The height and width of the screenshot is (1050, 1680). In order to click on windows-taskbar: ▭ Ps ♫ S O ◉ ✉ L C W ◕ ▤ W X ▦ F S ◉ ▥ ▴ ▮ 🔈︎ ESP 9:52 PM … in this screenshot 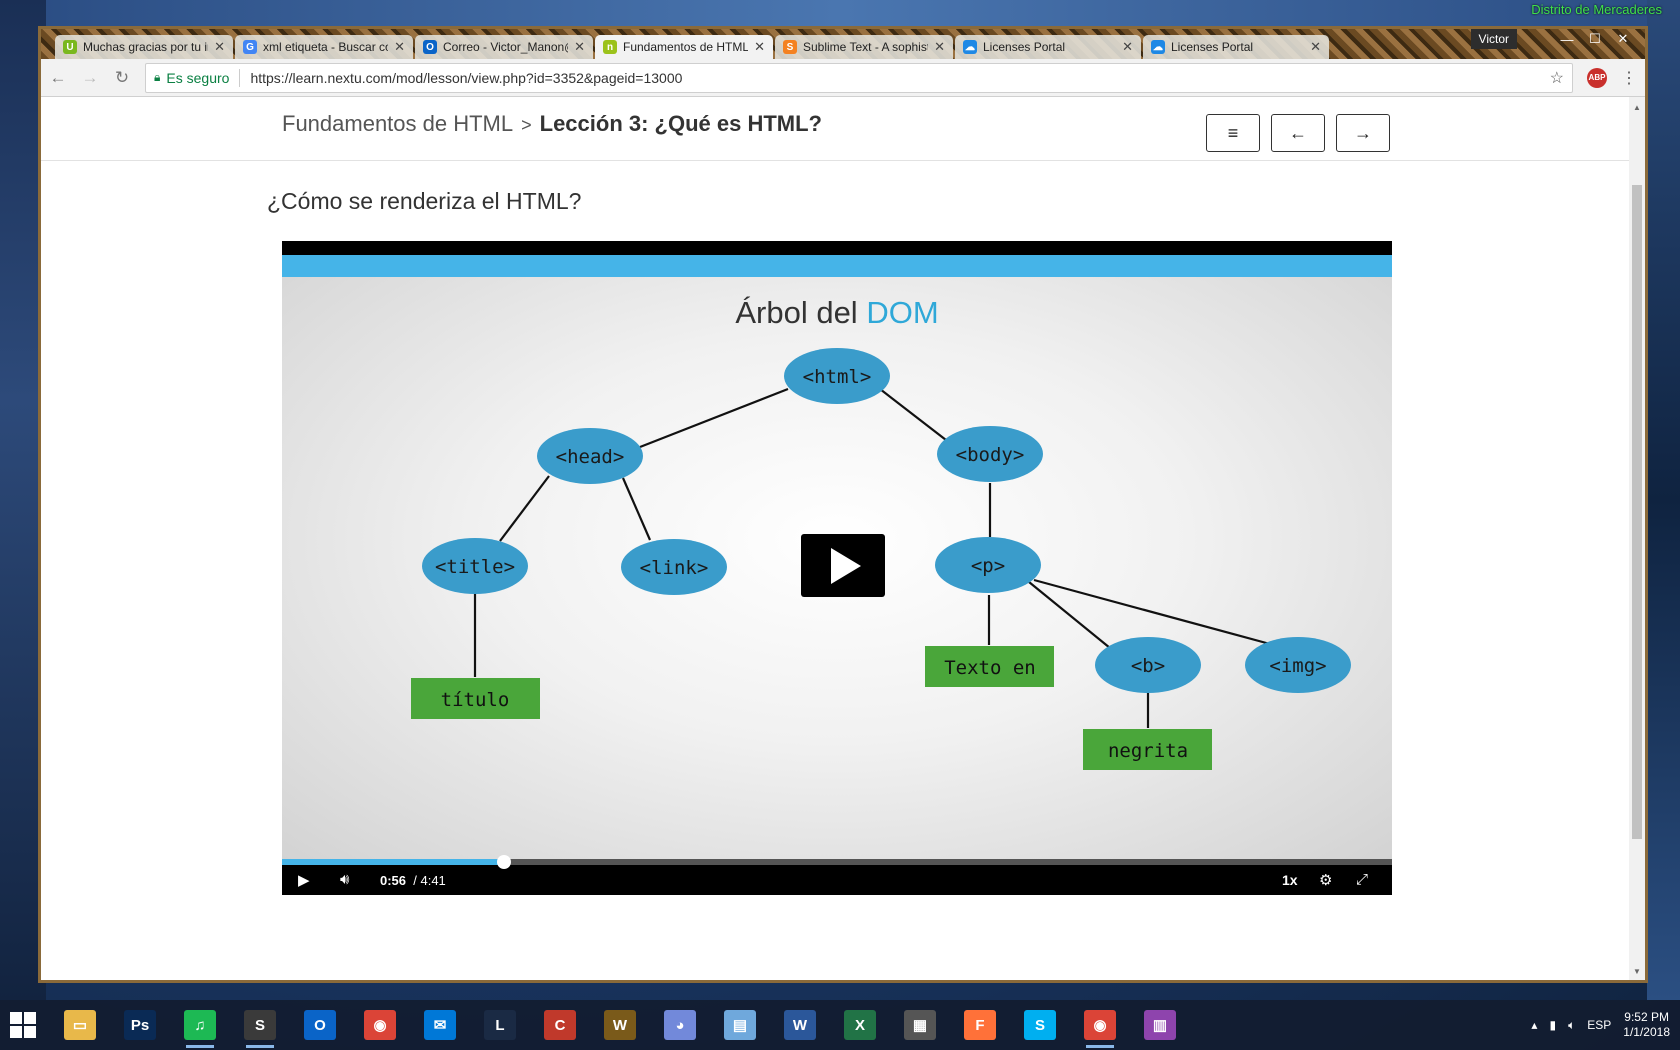, I will do `click(840, 1025)`.